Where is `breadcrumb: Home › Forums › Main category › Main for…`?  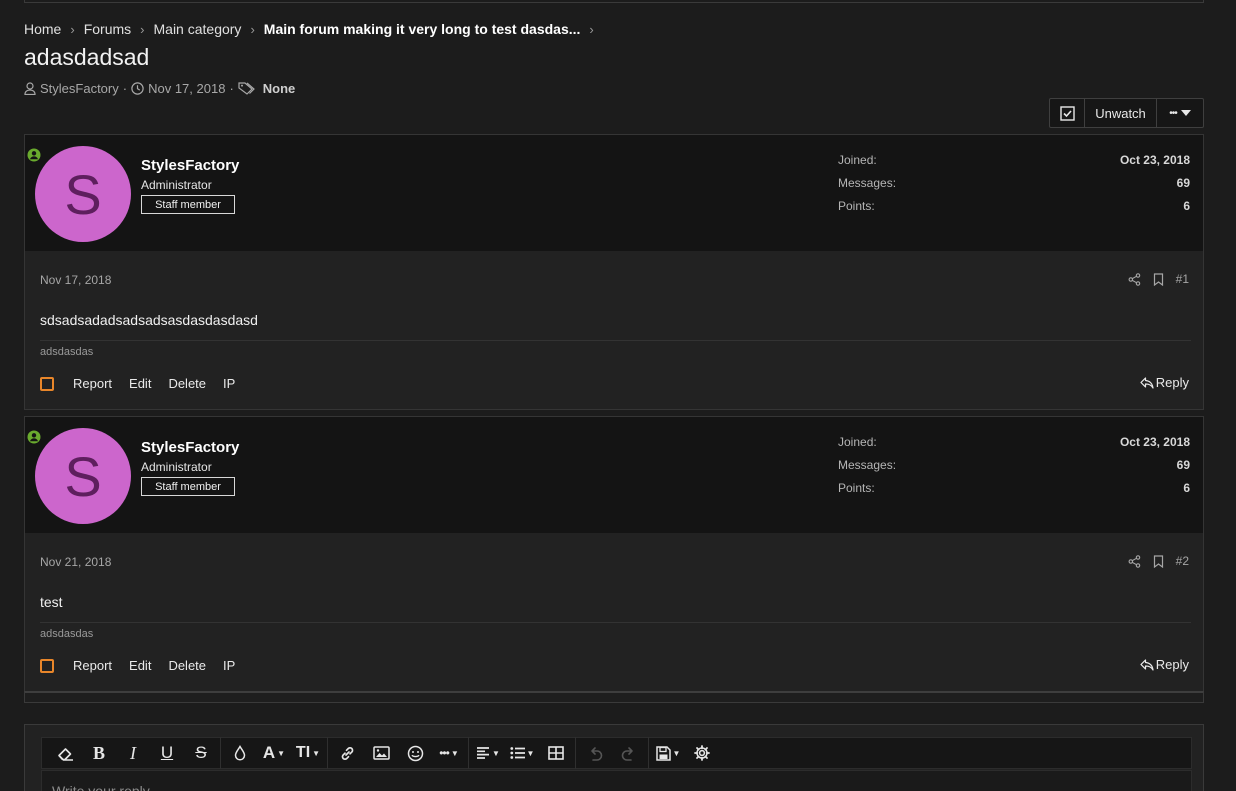 breadcrumb: Home › Forums › Main category › Main for… is located at coordinates (313, 29).